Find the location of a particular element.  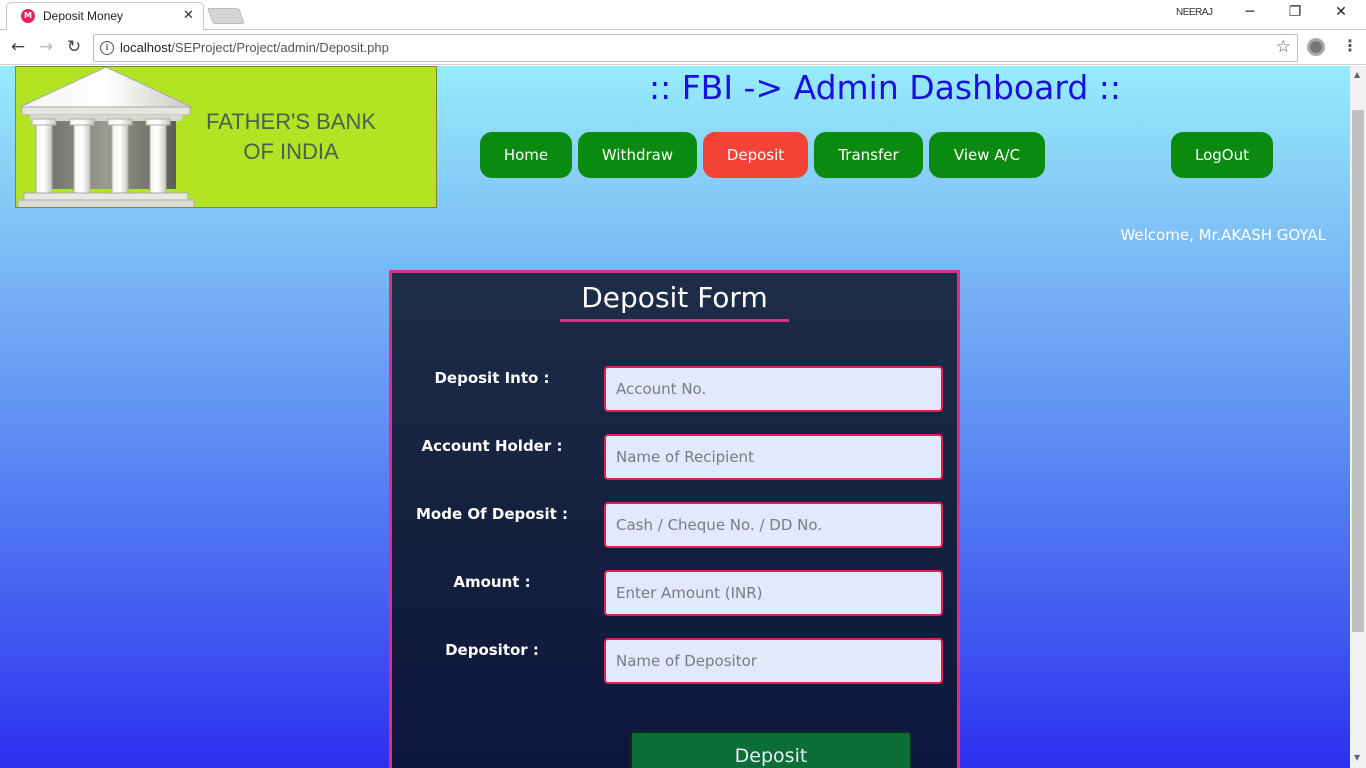

tab-favicon-icon: M is located at coordinates (28, 16).